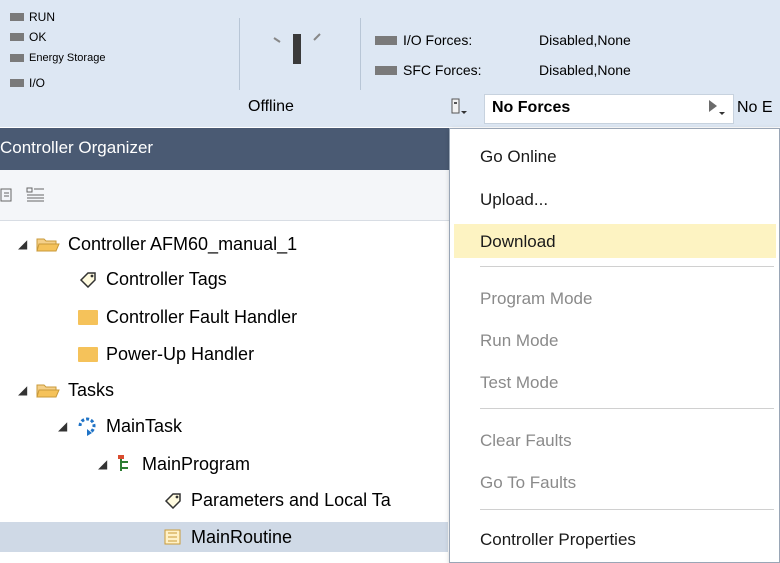 The image size is (780, 563). What do you see at coordinates (37, 83) in the screenshot?
I see `io-label: I/O` at bounding box center [37, 83].